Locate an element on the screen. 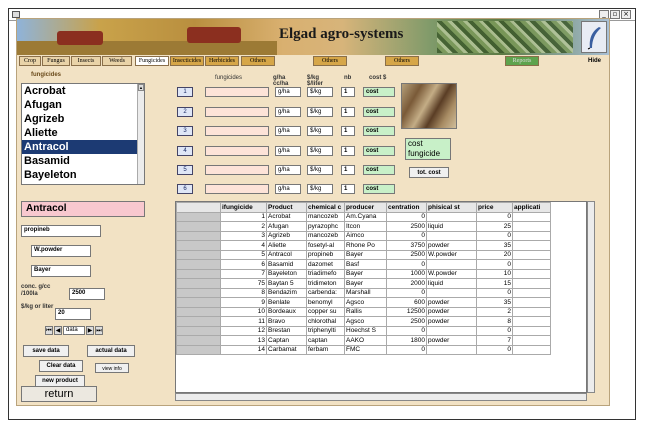 The width and height of the screenshot is (645, 430). column-header: price is located at coordinates (494, 207).